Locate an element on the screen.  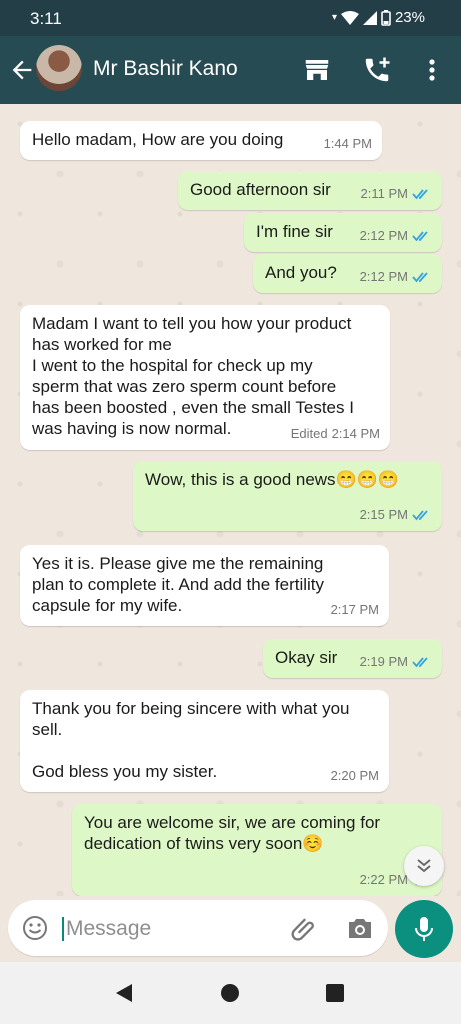
double-chevron-down-icon is located at coordinates (424, 866).